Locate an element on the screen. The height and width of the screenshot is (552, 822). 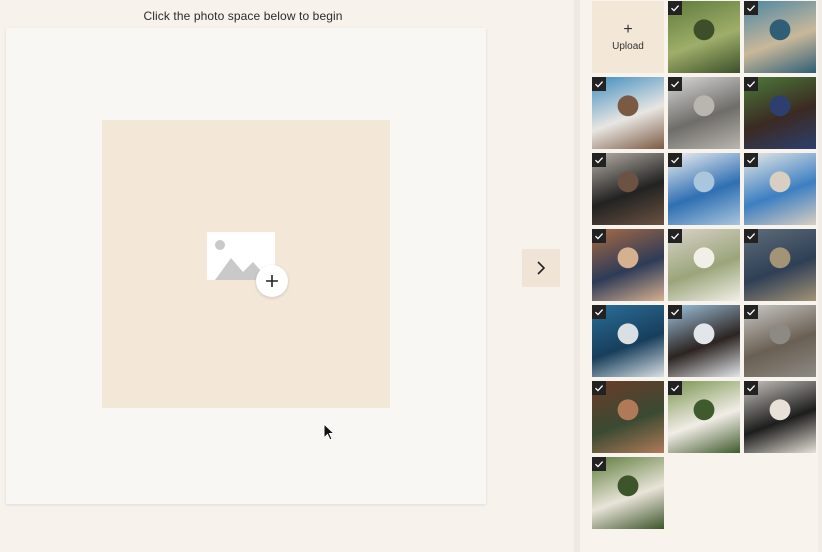
photo-thumbnail-woman-curly-hair is located at coordinates (780, 113).